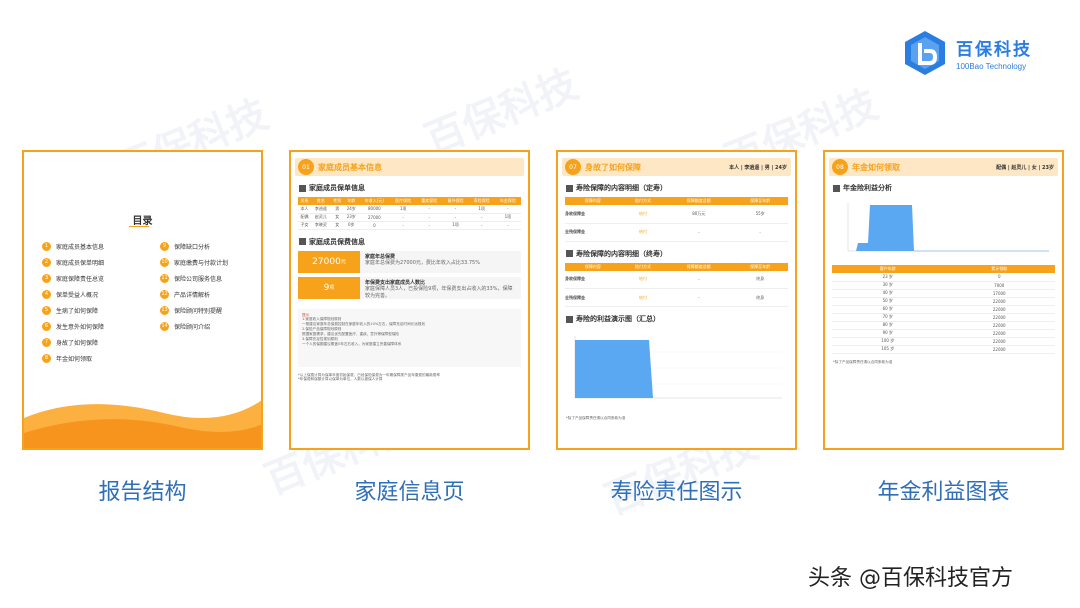 The width and height of the screenshot is (1080, 608). Describe the element at coordinates (73, 358) in the screenshot. I see `toc-item: 8 年金如何领取` at that location.